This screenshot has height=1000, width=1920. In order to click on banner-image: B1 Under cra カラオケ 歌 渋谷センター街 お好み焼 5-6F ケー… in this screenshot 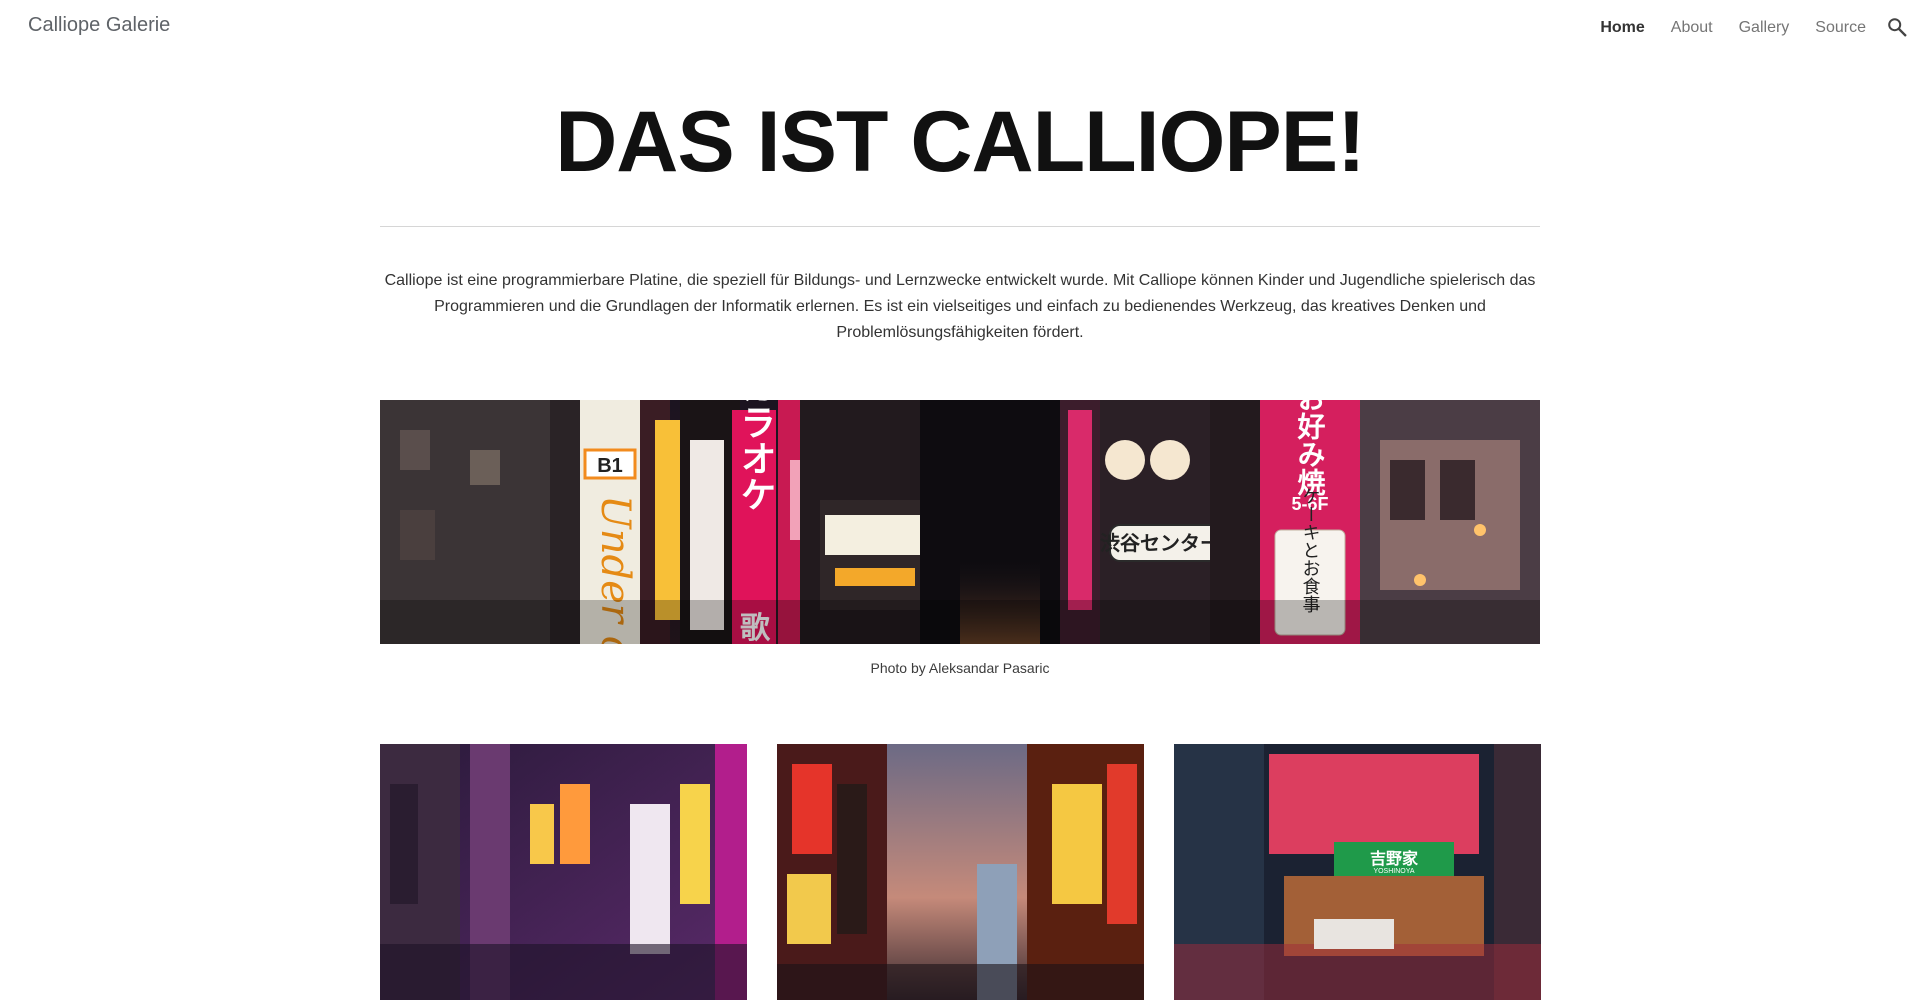, I will do `click(960, 522)`.